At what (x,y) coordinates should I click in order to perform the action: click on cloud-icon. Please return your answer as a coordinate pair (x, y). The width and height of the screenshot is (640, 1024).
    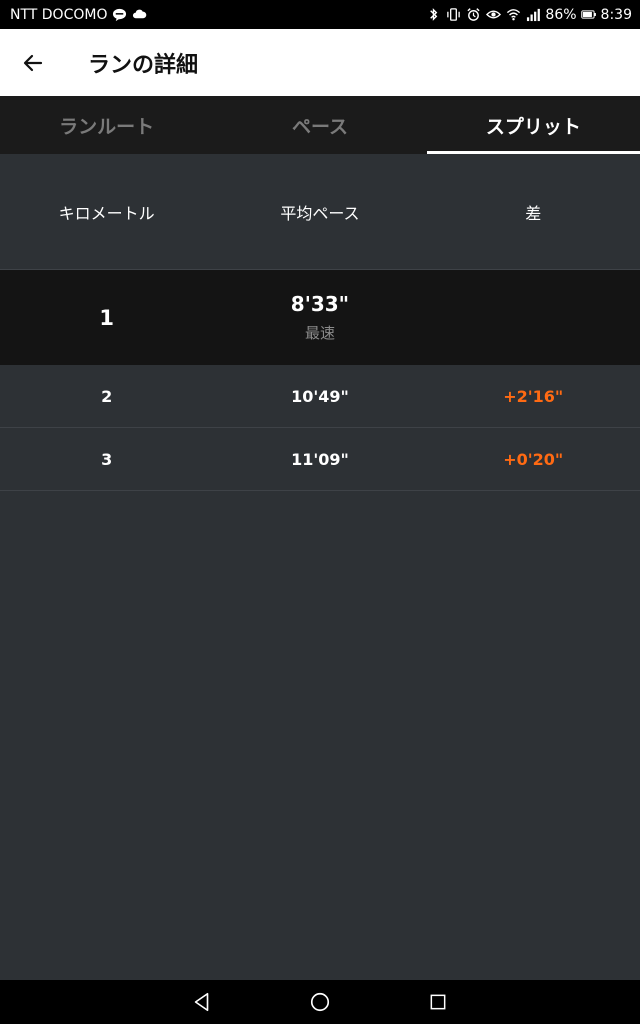
    Looking at the image, I should click on (139, 15).